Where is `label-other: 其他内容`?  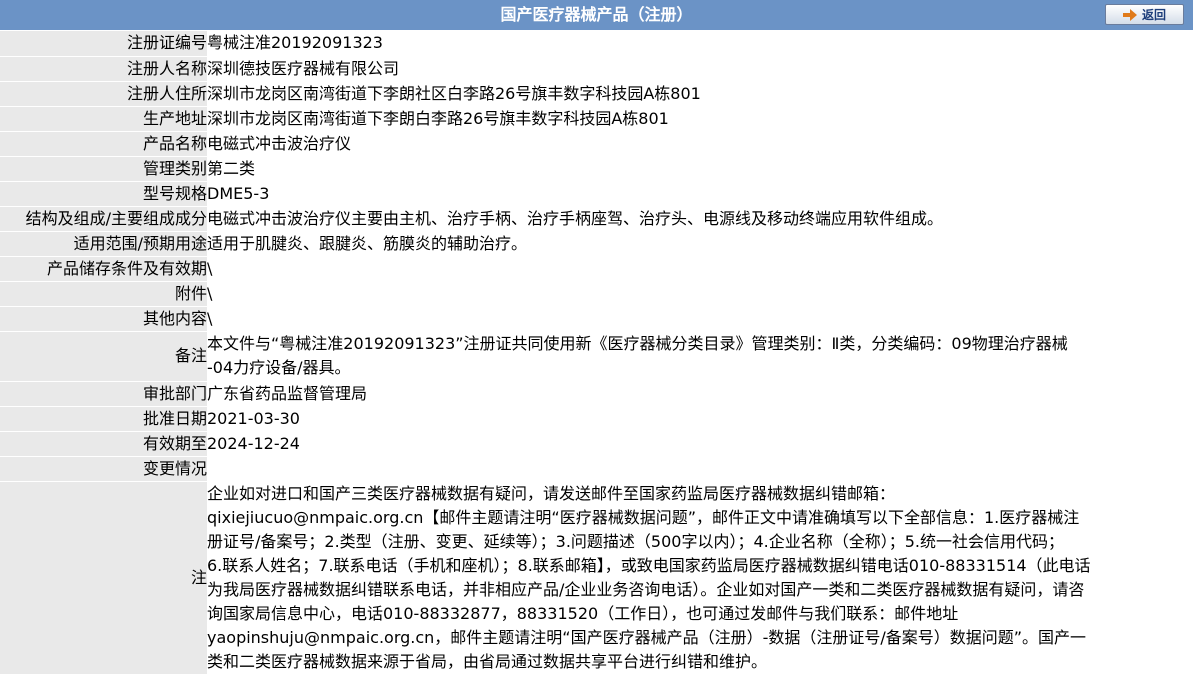
label-other: 其他内容 is located at coordinates (103, 319).